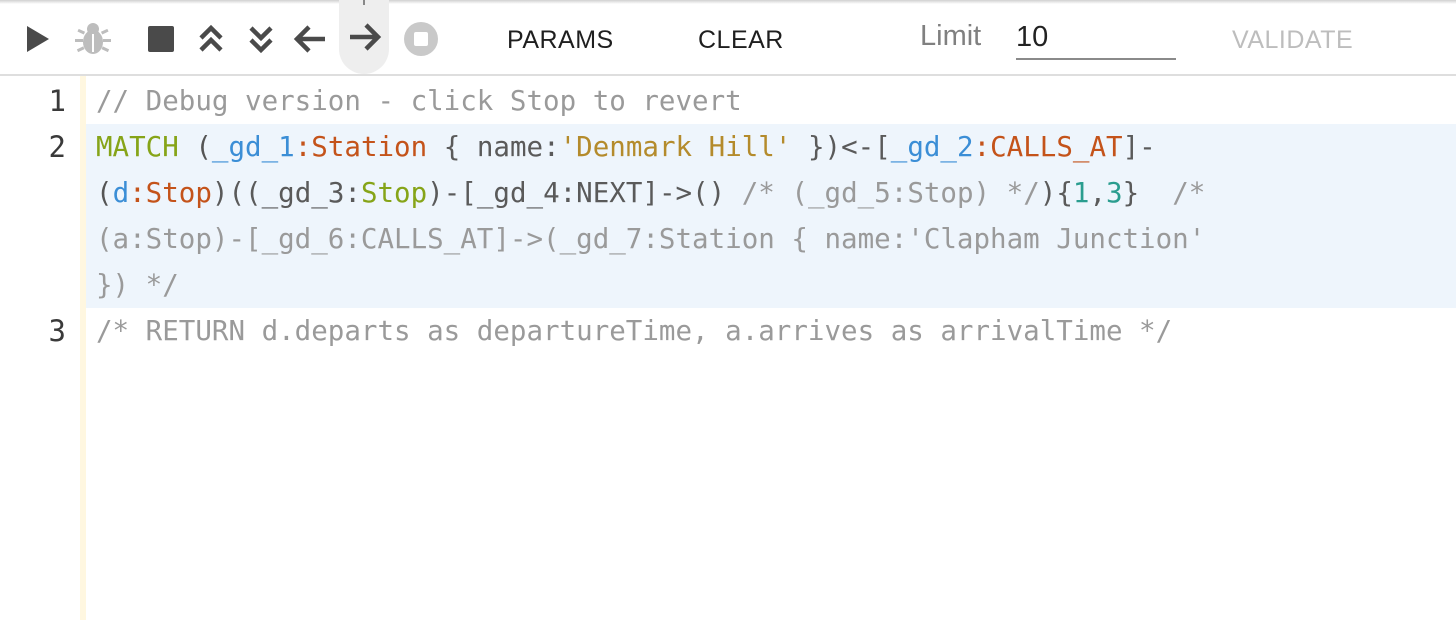 Image resolution: width=1456 pixels, height=620 pixels. Describe the element at coordinates (286, 193) in the screenshot. I see `code-text: )((_gd_3:` at that location.